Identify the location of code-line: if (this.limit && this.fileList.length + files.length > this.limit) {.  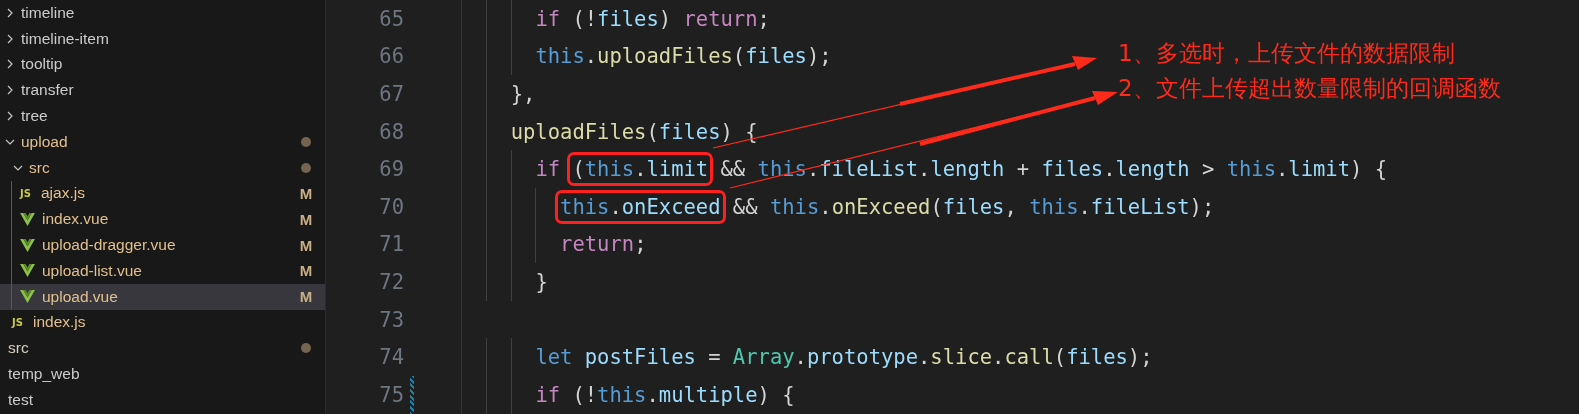
(961, 169).